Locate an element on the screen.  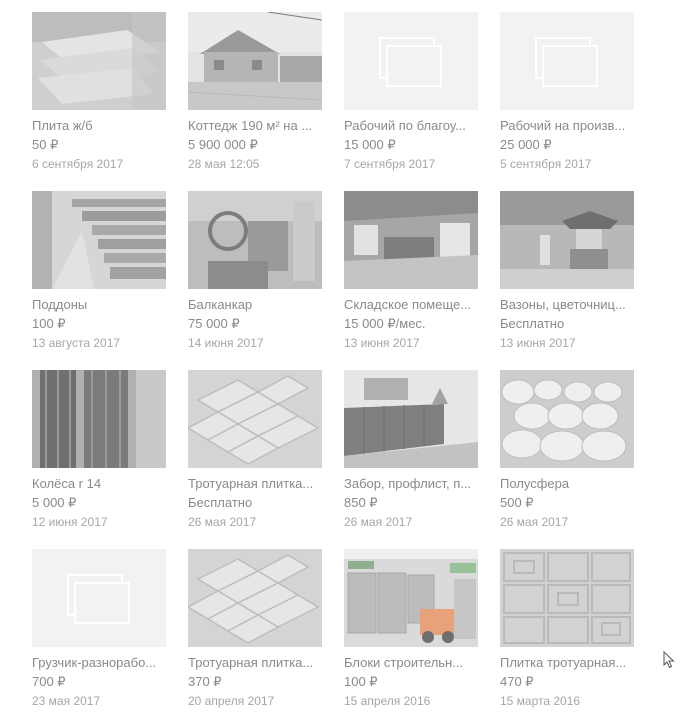
listing-card: Грузчик-разнорабо... 700 ₽ 23 мая 2017 is located at coordinates (99, 638).